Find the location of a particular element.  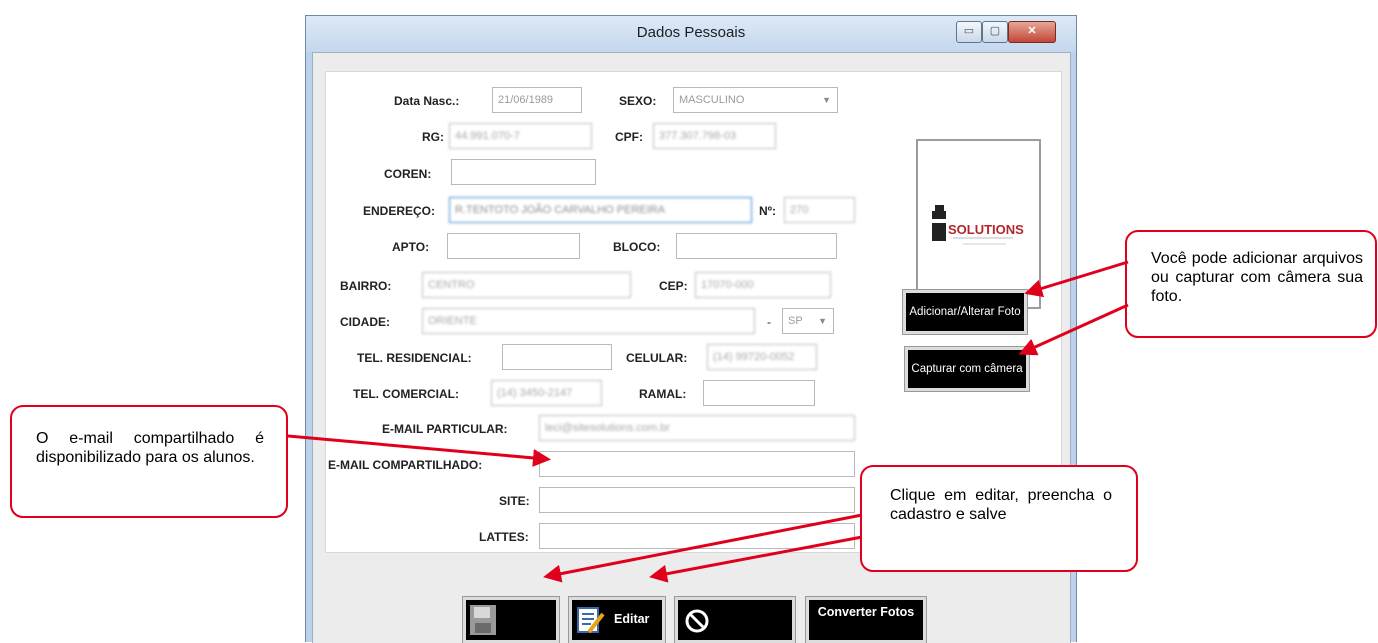

arrow-to-email-field is located at coordinates (419, 450).